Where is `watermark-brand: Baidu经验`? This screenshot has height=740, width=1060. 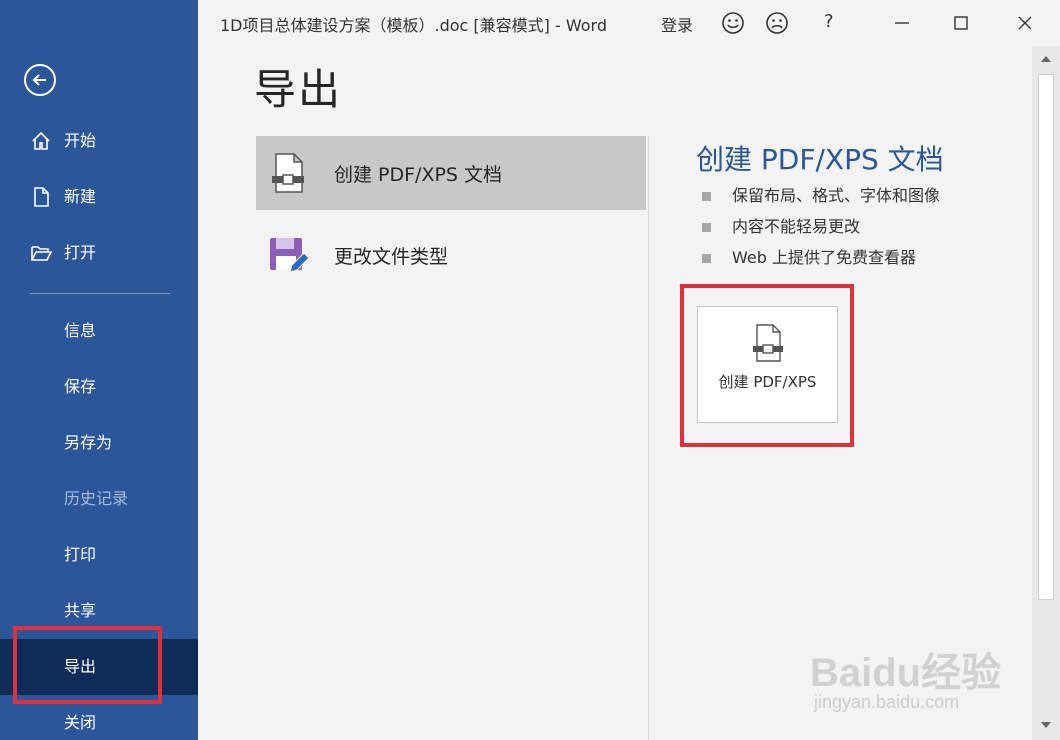
watermark-brand: Baidu经验 is located at coordinates (906, 673).